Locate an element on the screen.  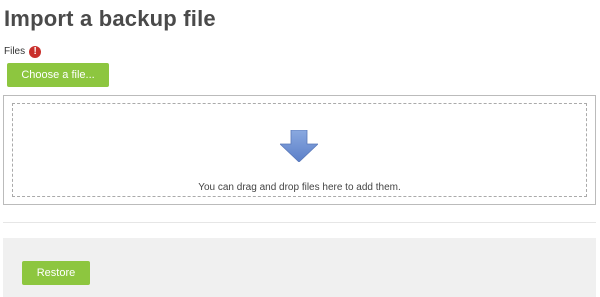
restore-button: Restore is located at coordinates (56, 273).